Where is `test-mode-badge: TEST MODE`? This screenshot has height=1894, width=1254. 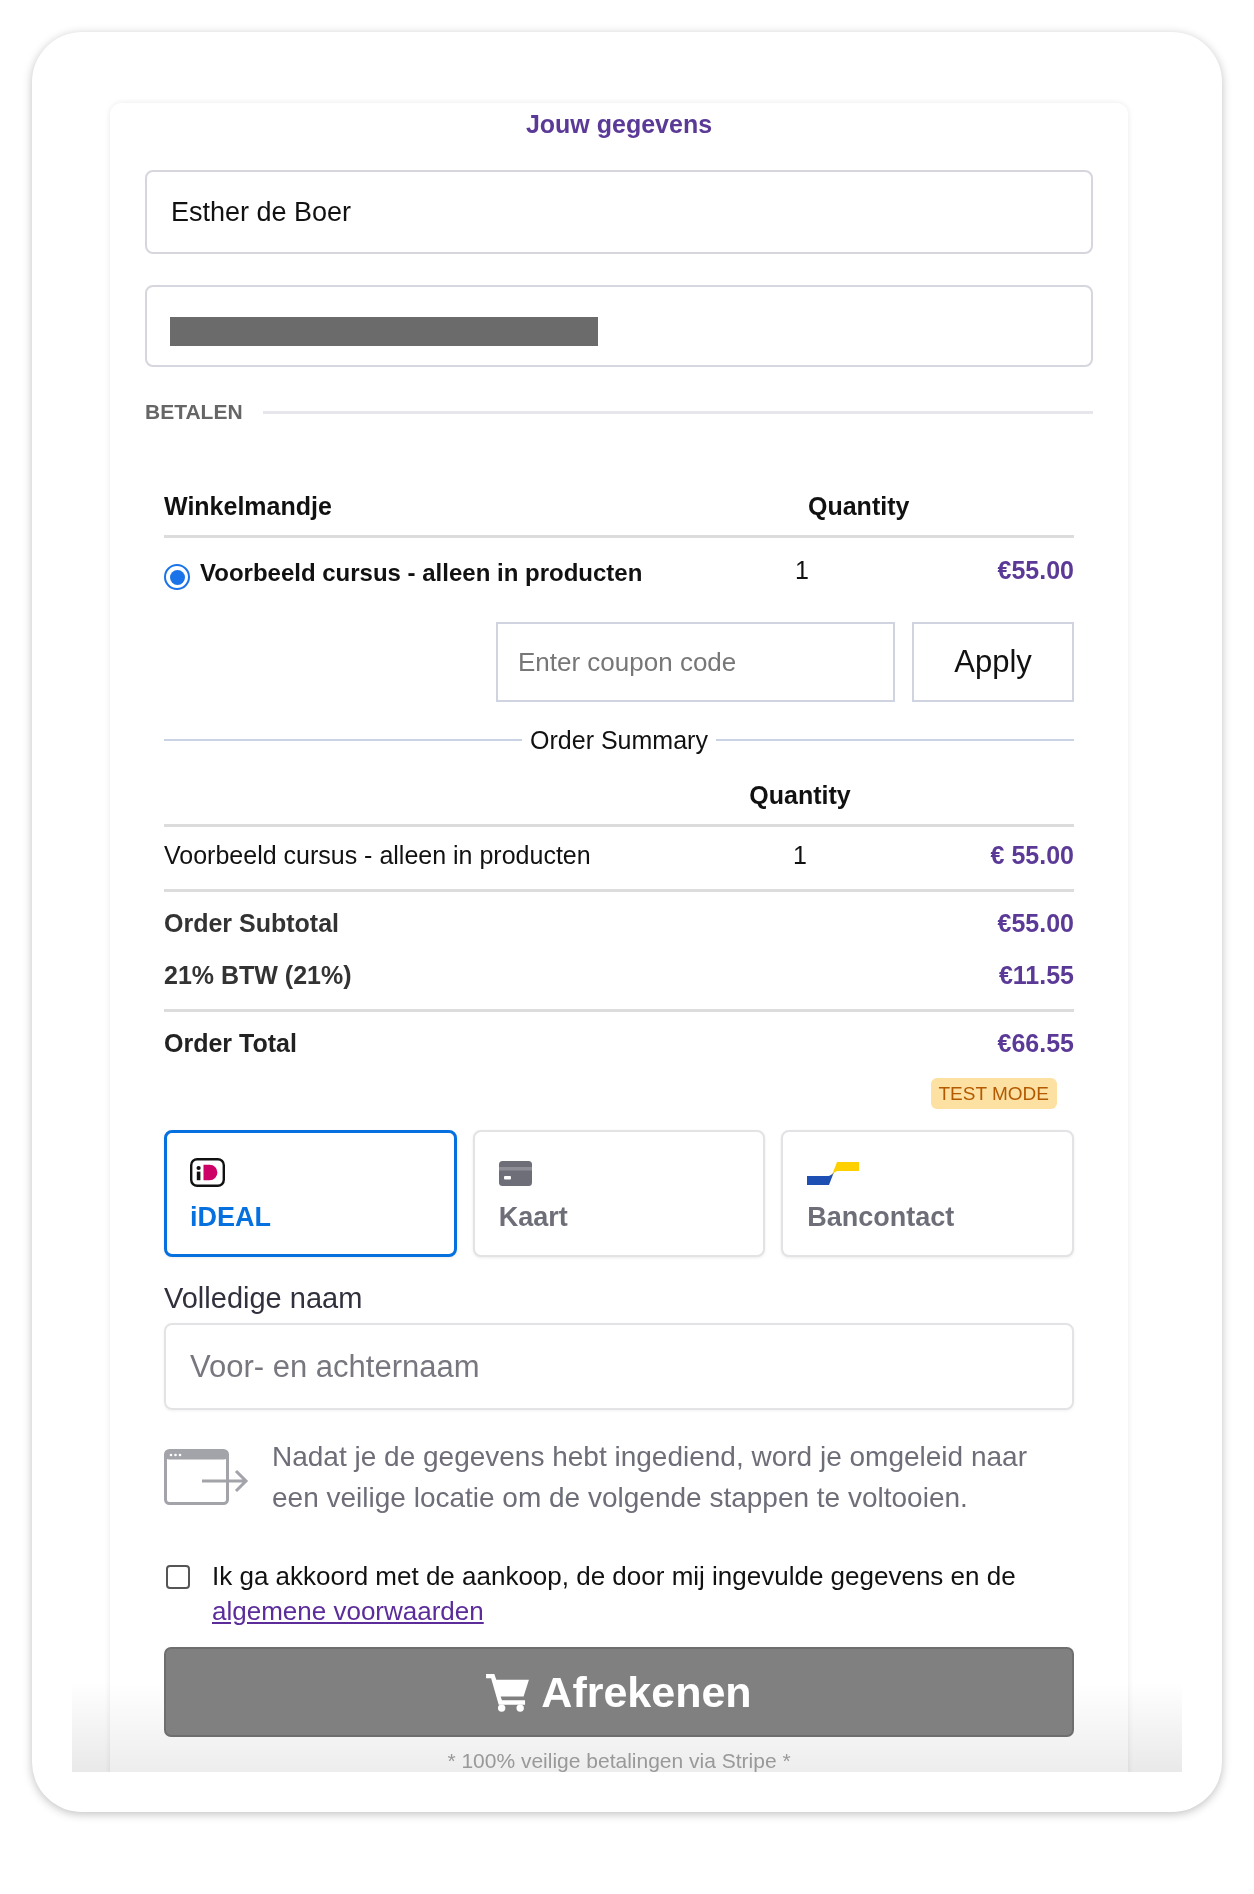
test-mode-badge: TEST MODE is located at coordinates (993, 1093).